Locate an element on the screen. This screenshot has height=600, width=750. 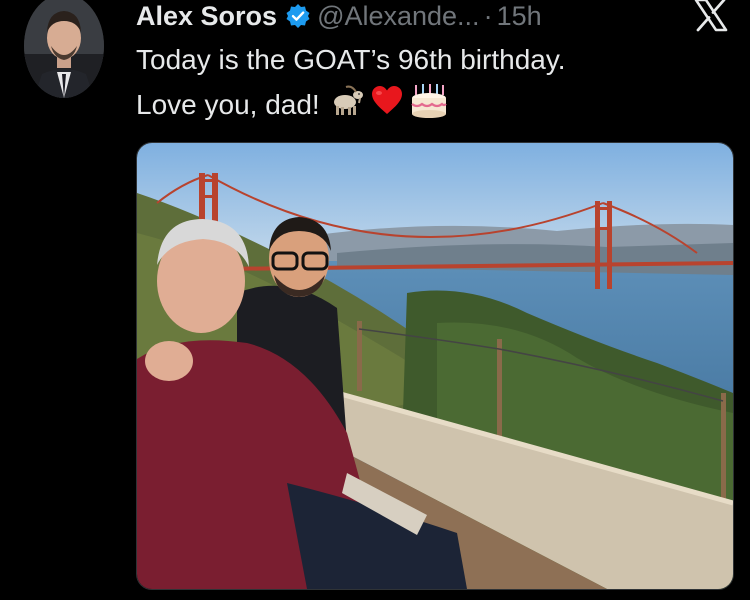
tweet-header: Alex Soros @Alexande... · 15h is located at coordinates (339, 18).